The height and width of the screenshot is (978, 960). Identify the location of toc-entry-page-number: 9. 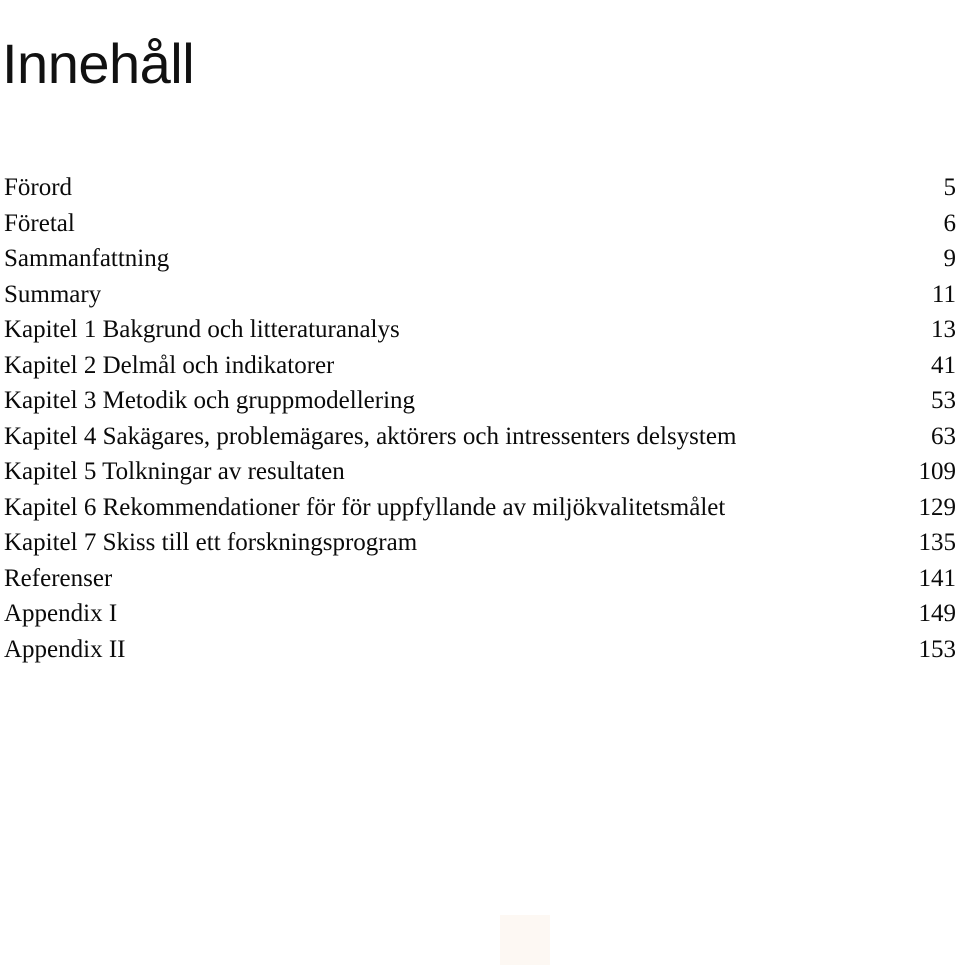
(950, 258).